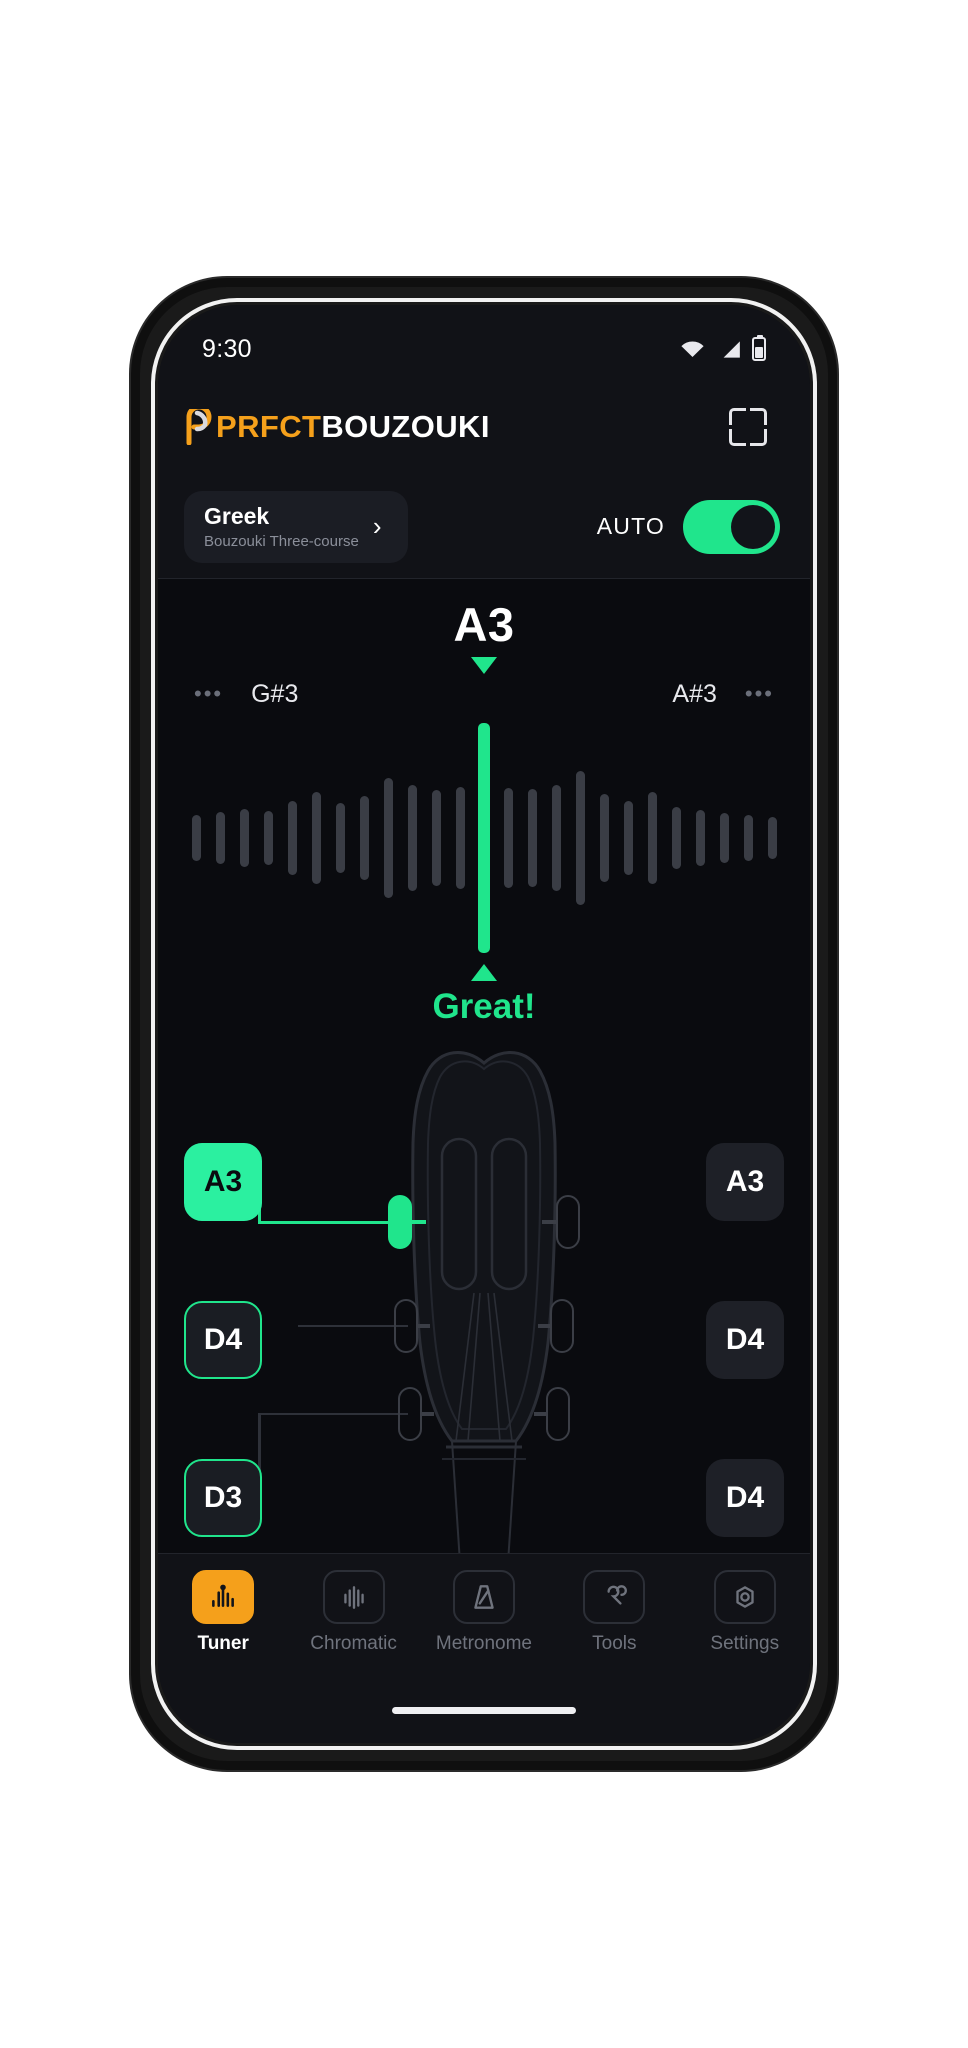 The height and width of the screenshot is (2048, 968). I want to click on nav-item-metronome: Metronome, so click(484, 1612).